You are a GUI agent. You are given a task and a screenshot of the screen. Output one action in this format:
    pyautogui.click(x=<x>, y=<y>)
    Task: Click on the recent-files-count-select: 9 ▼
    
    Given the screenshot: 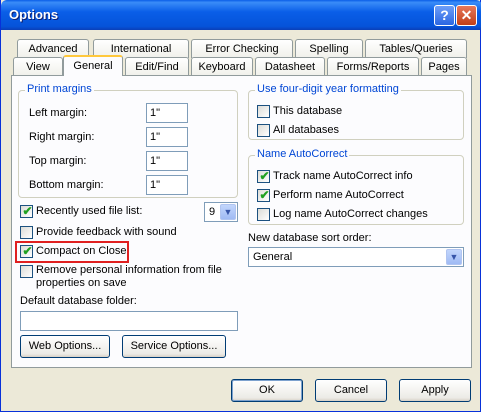 What is the action you would take?
    pyautogui.click(x=221, y=212)
    